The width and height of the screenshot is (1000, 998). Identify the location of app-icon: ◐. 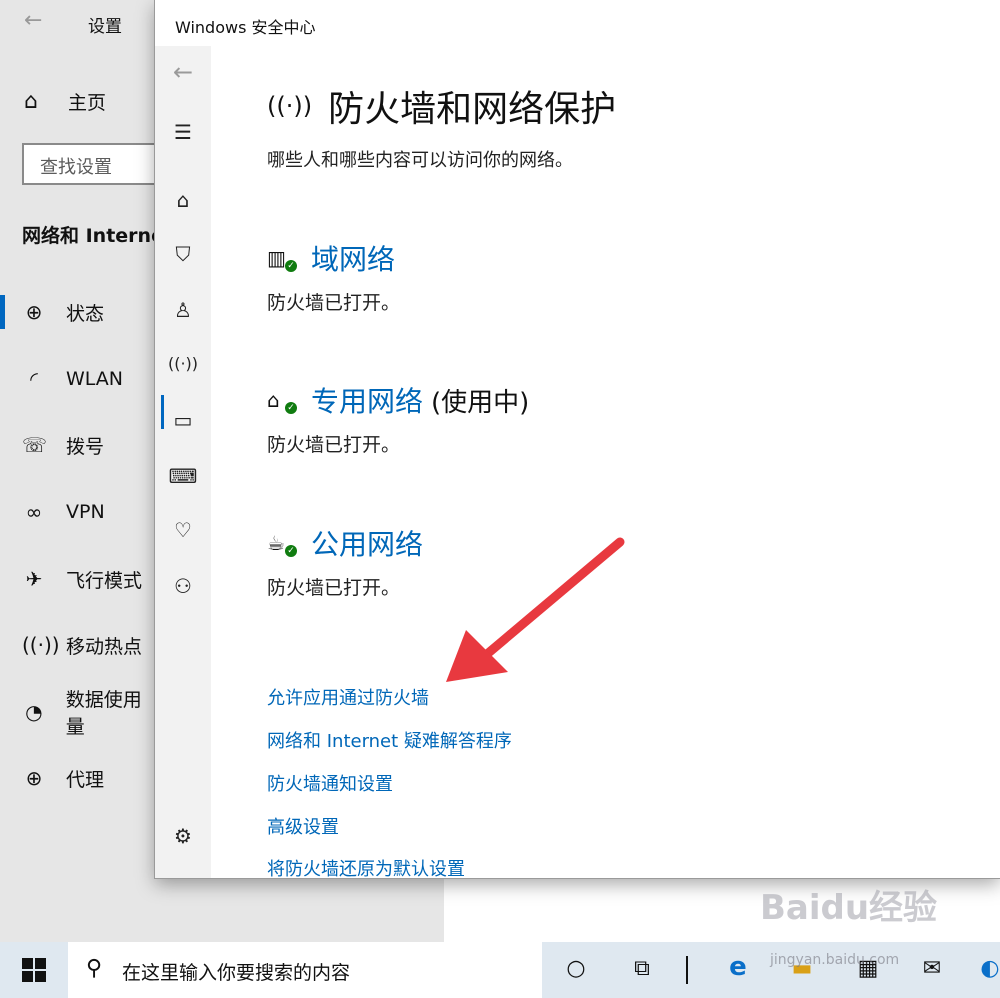
(986, 968).